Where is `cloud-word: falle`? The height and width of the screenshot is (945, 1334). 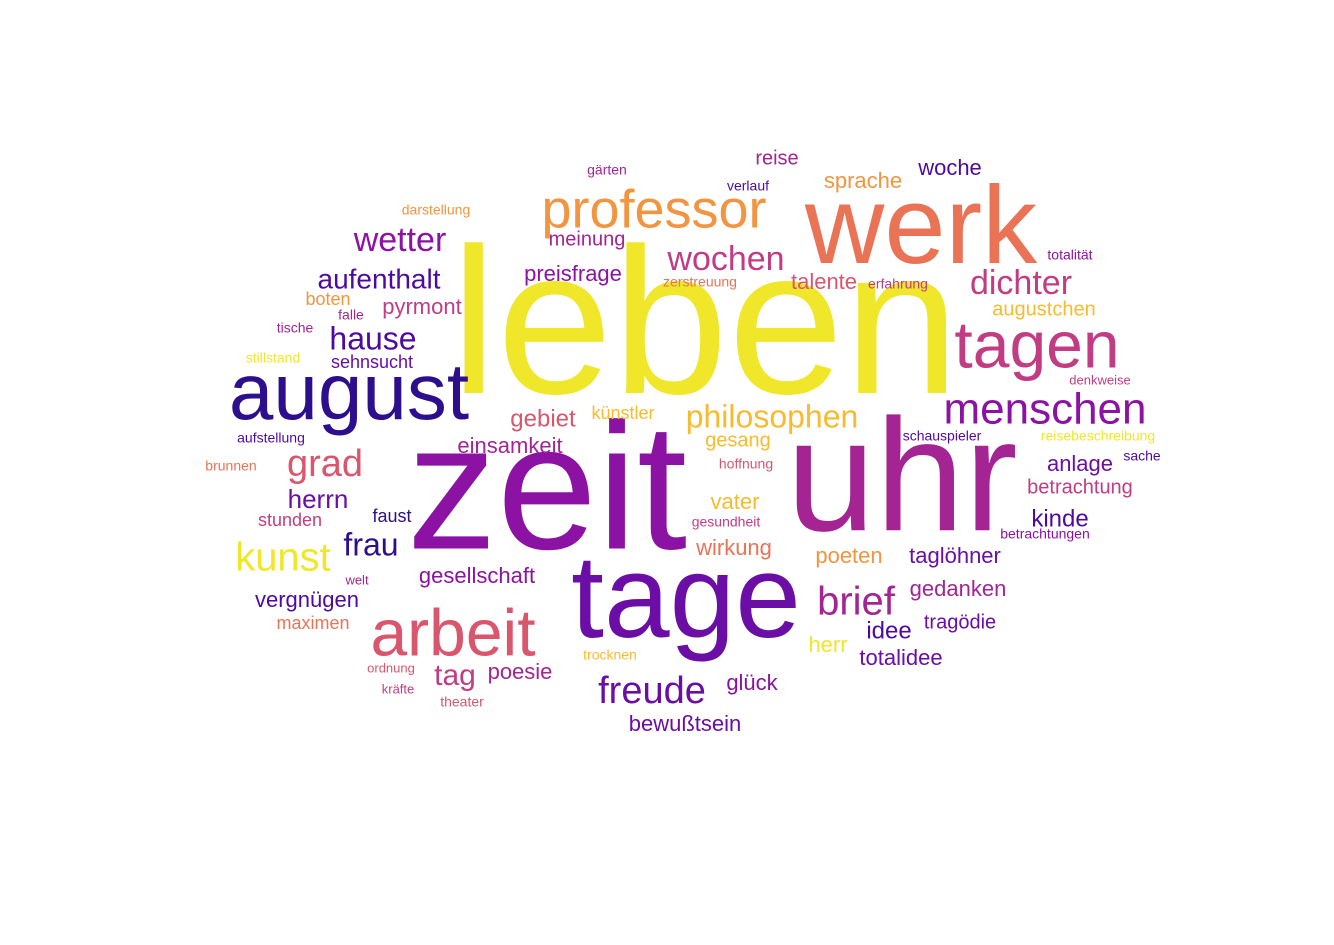 cloud-word: falle is located at coordinates (351, 315).